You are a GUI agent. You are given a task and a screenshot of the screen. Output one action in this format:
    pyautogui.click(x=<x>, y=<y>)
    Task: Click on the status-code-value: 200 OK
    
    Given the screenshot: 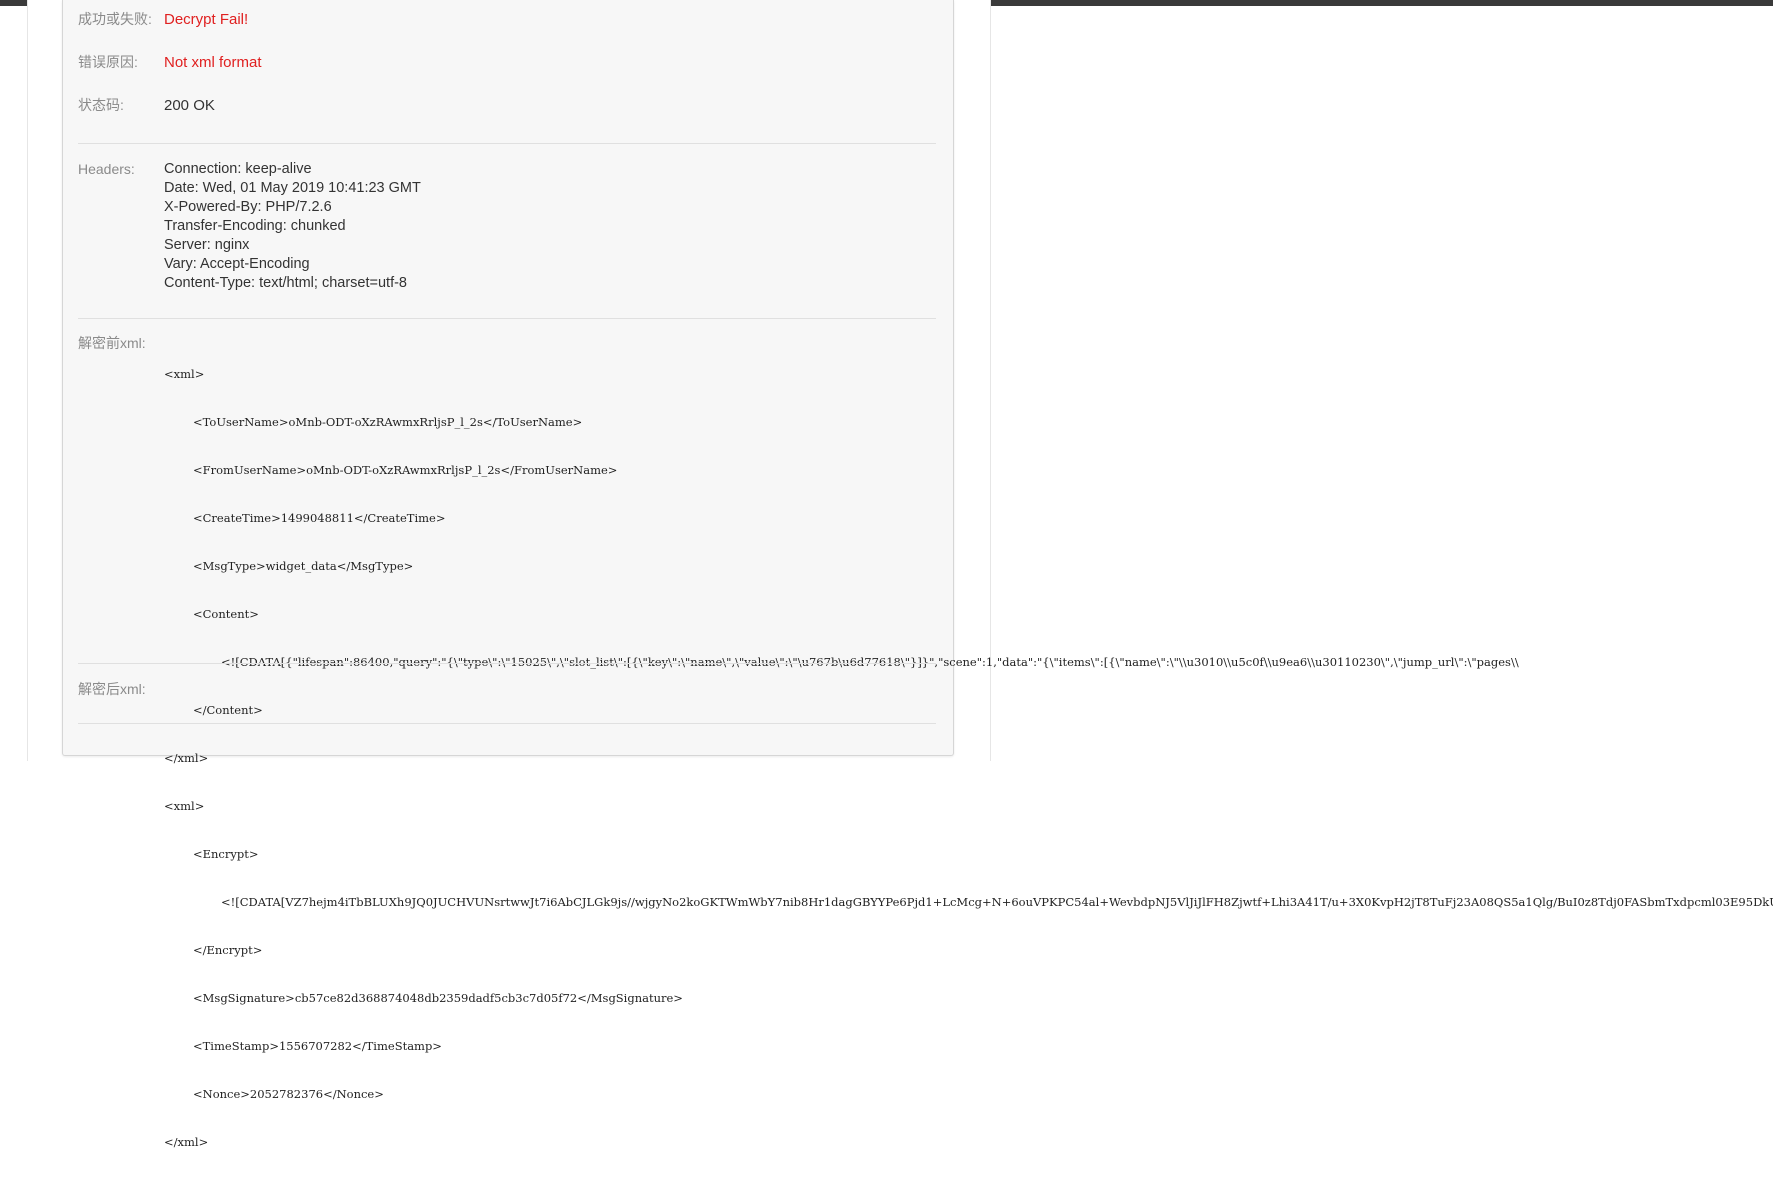 What is the action you would take?
    pyautogui.click(x=189, y=105)
    